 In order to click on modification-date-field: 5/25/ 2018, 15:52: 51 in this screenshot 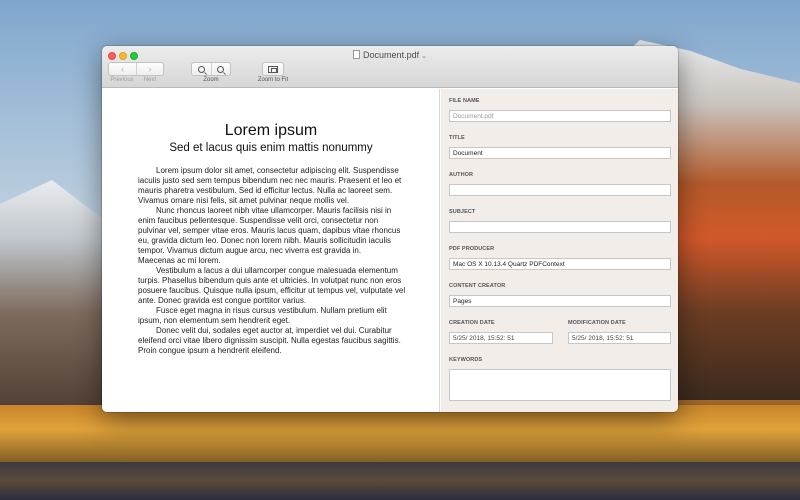, I will do `click(619, 338)`.